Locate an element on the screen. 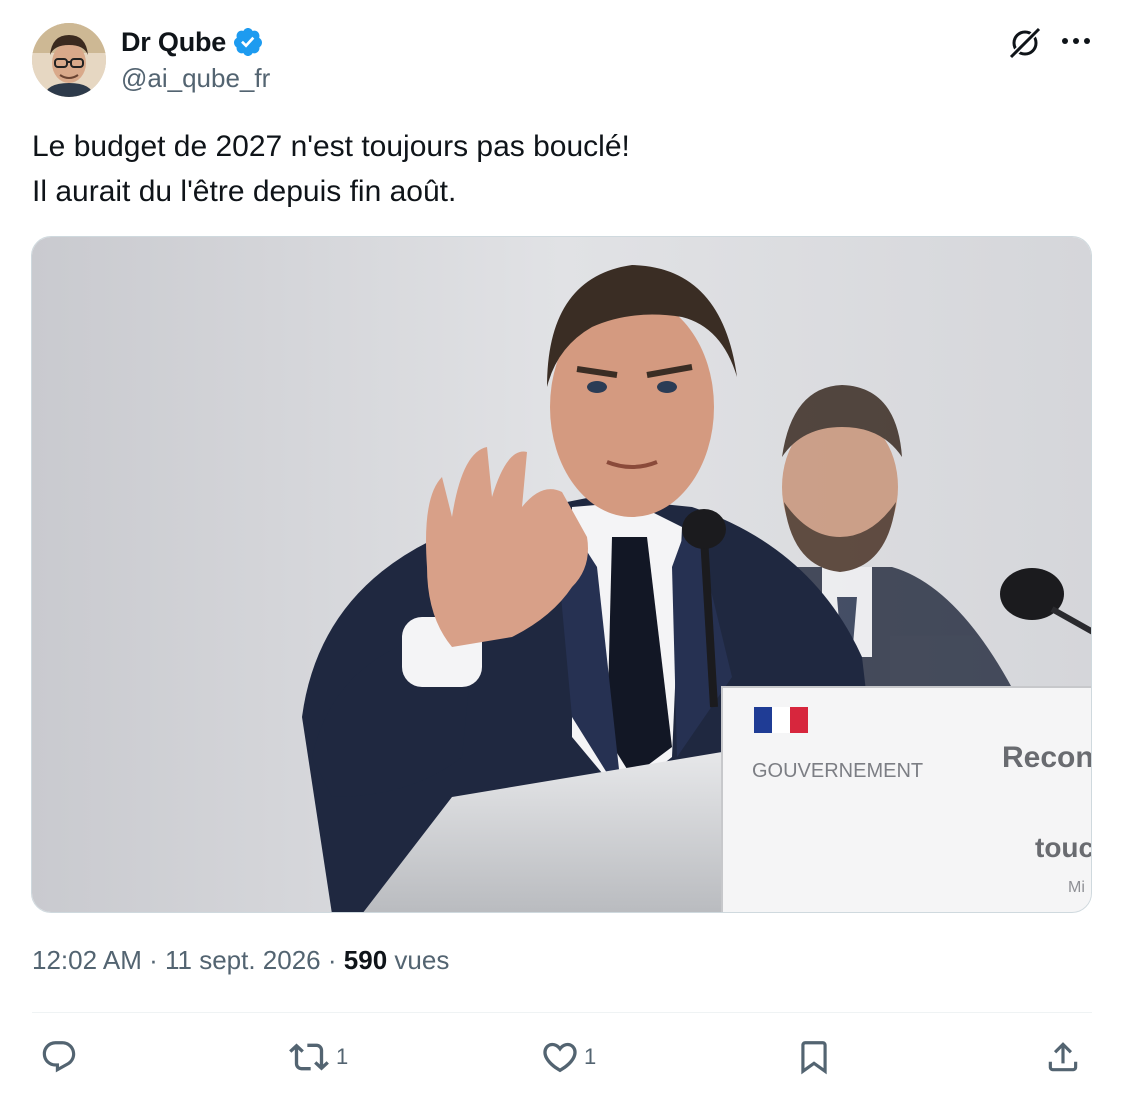 The height and width of the screenshot is (1102, 1123). verified-badge-icon is located at coordinates (248, 42).